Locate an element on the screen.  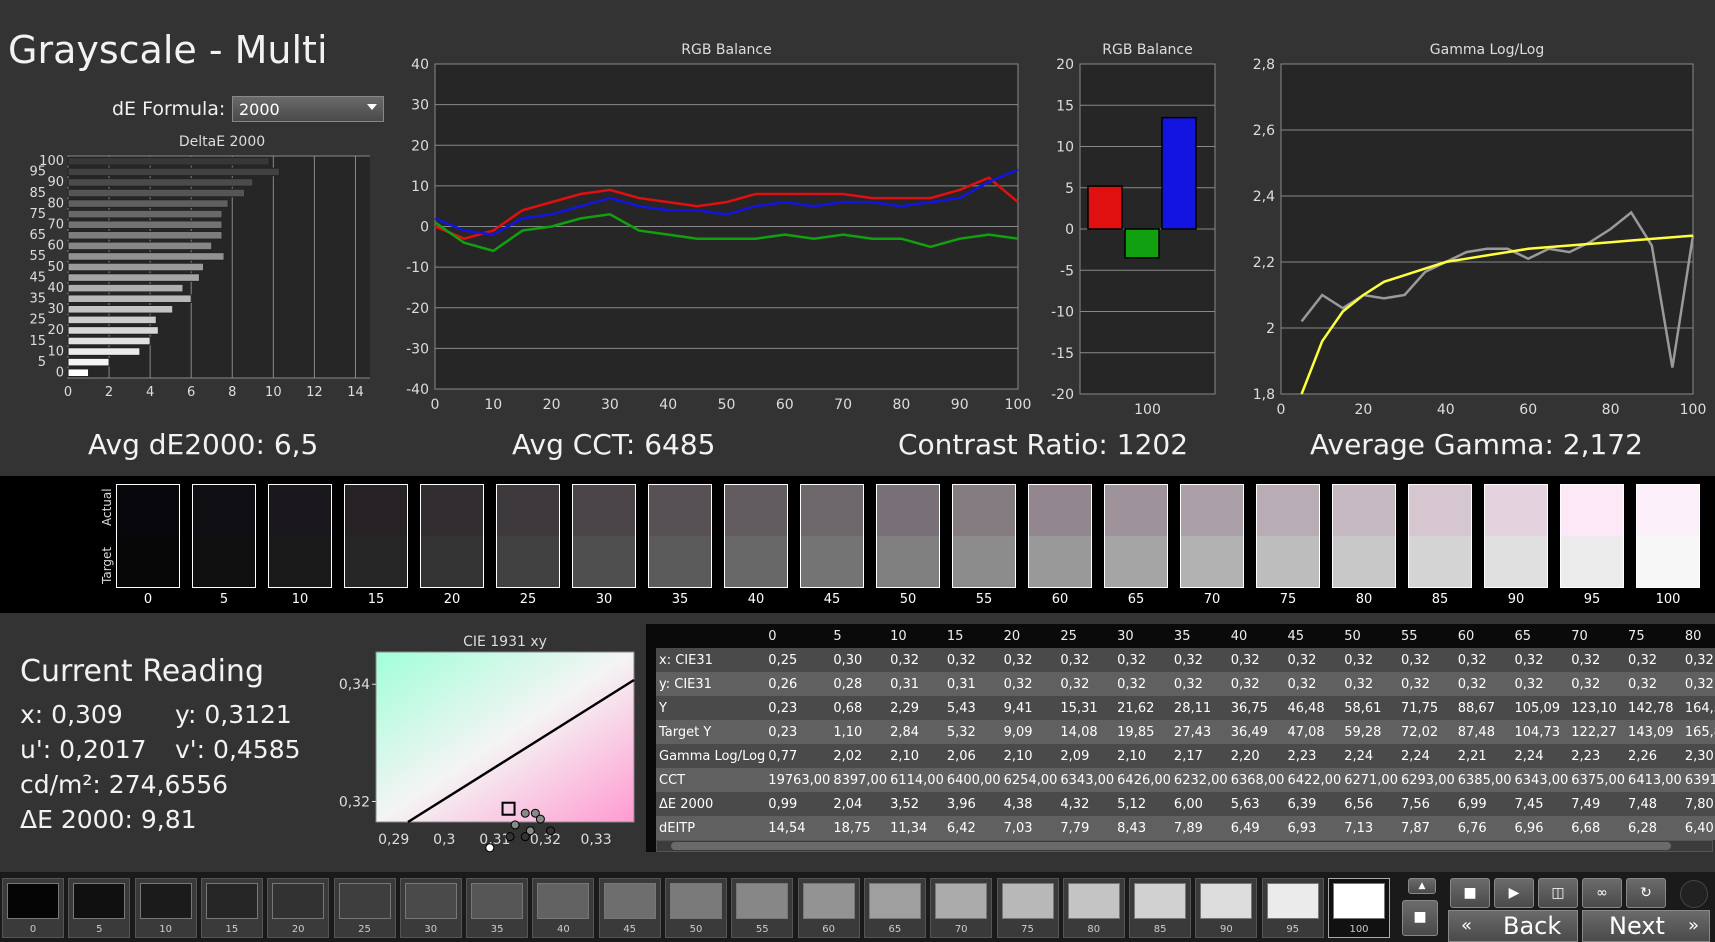
table-cell: 2,26 is located at coordinates (1653, 756).